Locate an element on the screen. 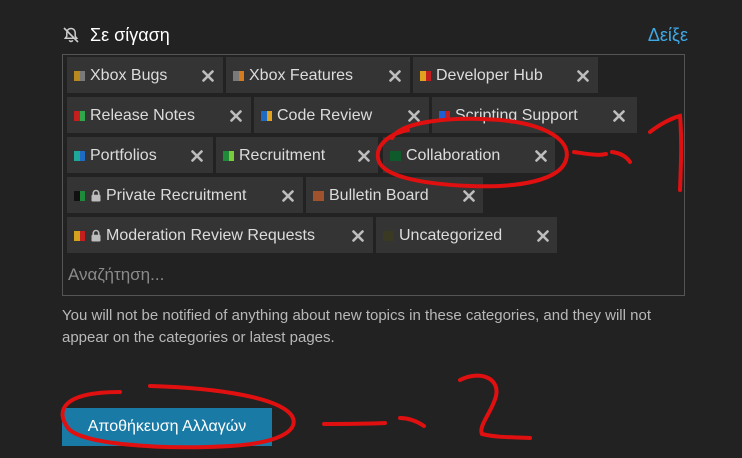  category-chip-label: Moderation Review Requests is located at coordinates (210, 235).